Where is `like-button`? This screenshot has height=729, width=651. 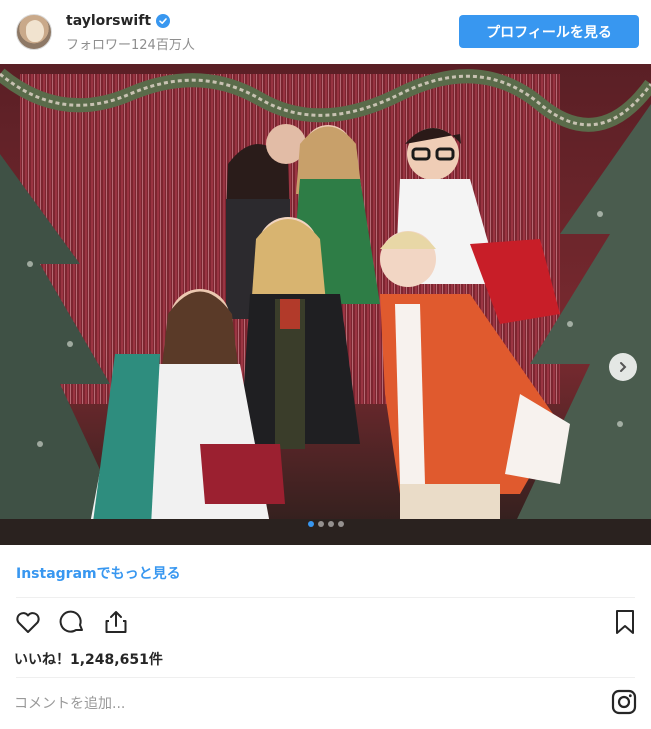
like-button is located at coordinates (28, 622).